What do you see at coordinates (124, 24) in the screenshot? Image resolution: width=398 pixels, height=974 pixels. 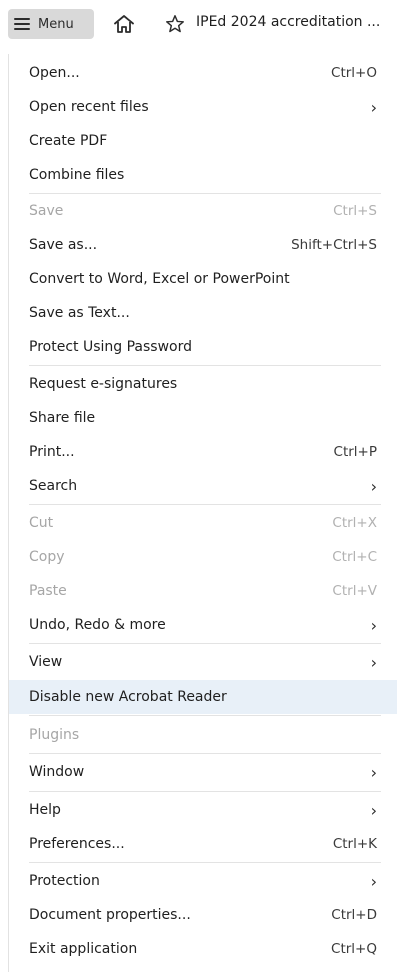 I see `home-icon` at bounding box center [124, 24].